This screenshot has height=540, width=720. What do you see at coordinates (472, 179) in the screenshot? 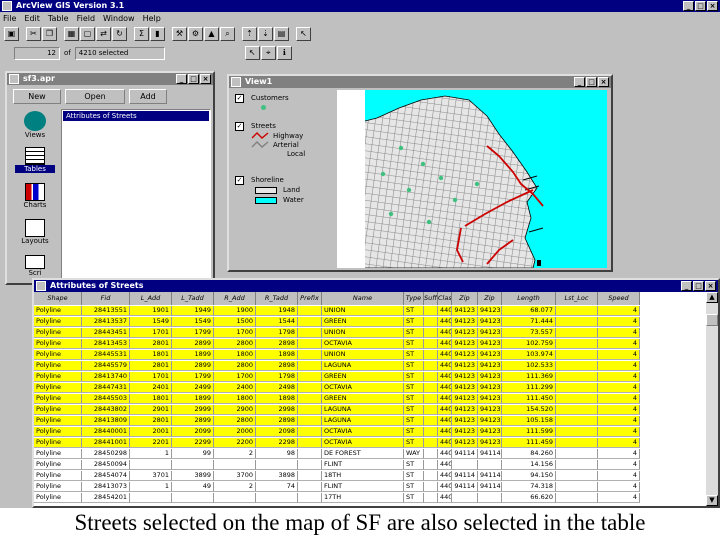
I see `map-display` at bounding box center [472, 179].